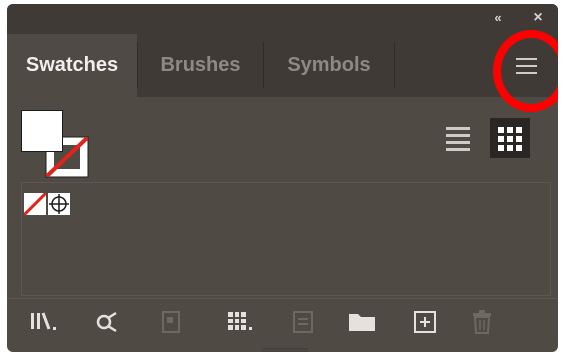 The height and width of the screenshot is (358, 565). I want to click on swatch-options-grid-icon, so click(240, 321).